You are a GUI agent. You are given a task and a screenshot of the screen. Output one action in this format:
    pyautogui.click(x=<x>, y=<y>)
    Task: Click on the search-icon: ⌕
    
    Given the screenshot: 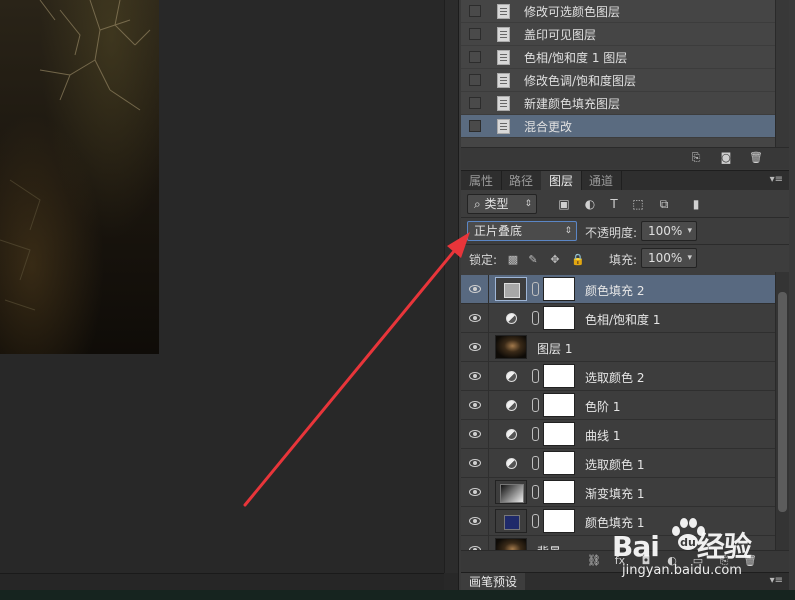 What is the action you would take?
    pyautogui.click(x=479, y=204)
    